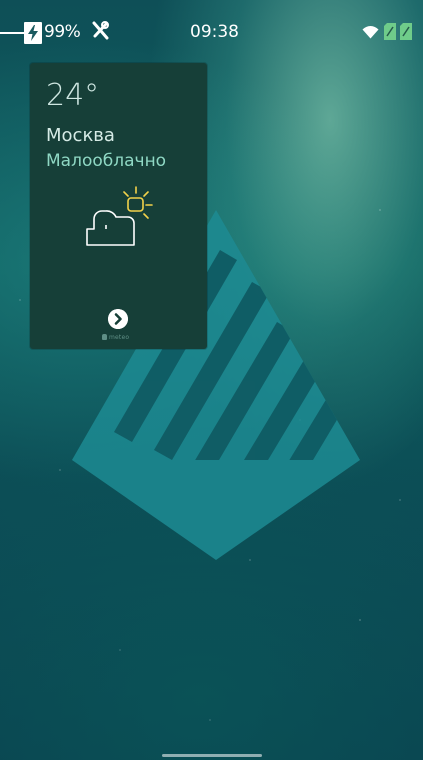 The image size is (423, 760). Describe the element at coordinates (62, 32) in the screenshot. I see `battery-percentage: 99%` at that location.